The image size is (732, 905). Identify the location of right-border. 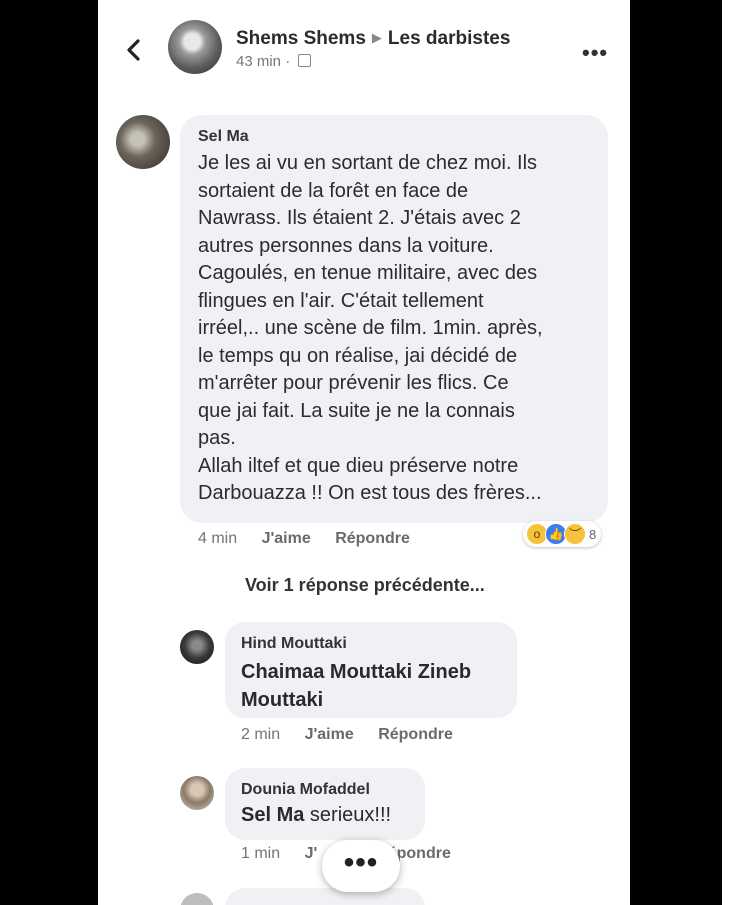
(676, 452).